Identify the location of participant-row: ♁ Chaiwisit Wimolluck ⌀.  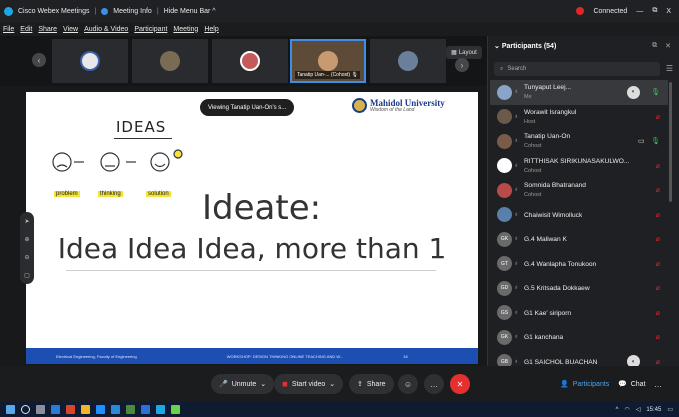
(579, 215).